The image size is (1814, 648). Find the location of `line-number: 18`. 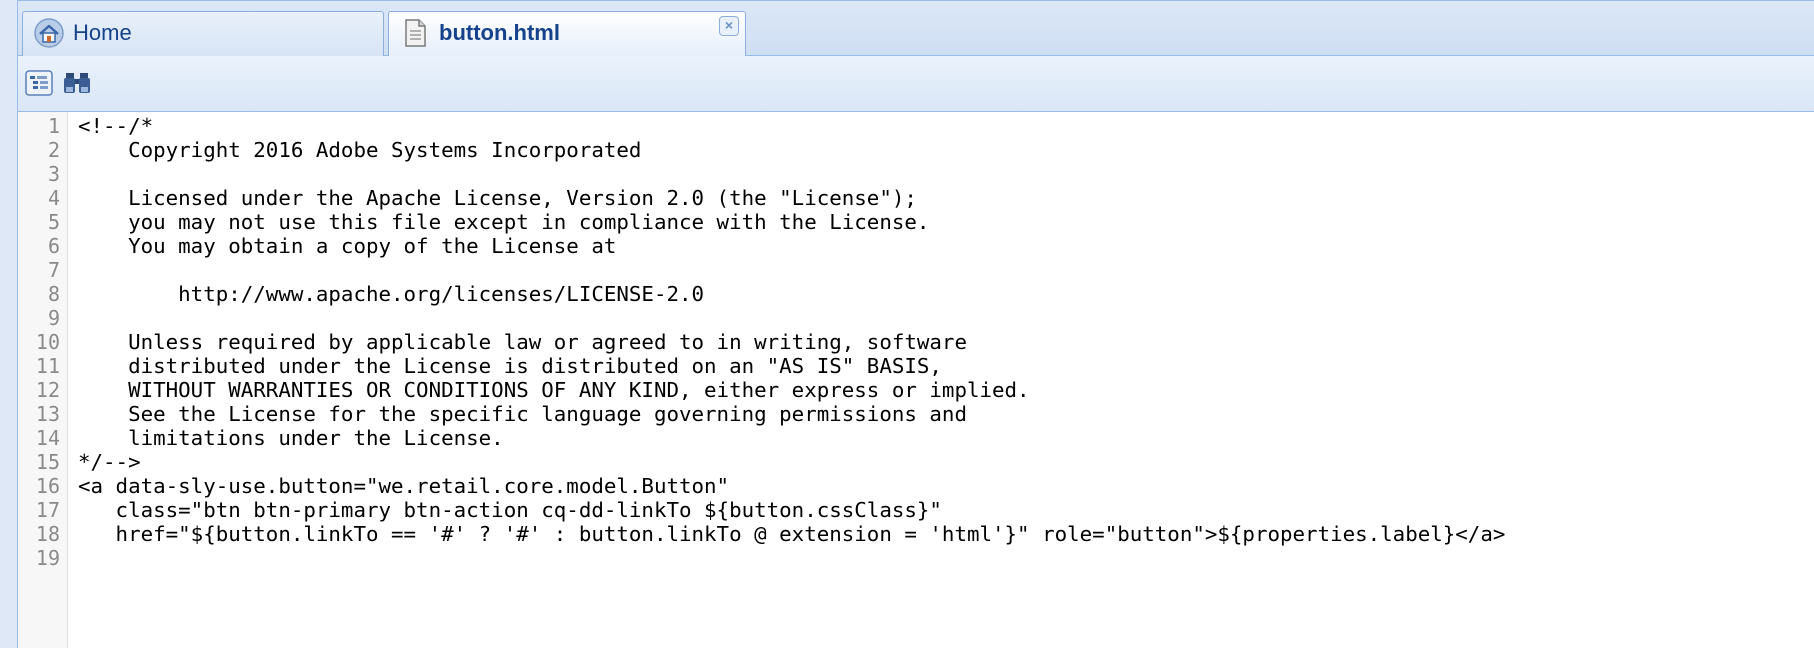

line-number: 18 is located at coordinates (47, 534).